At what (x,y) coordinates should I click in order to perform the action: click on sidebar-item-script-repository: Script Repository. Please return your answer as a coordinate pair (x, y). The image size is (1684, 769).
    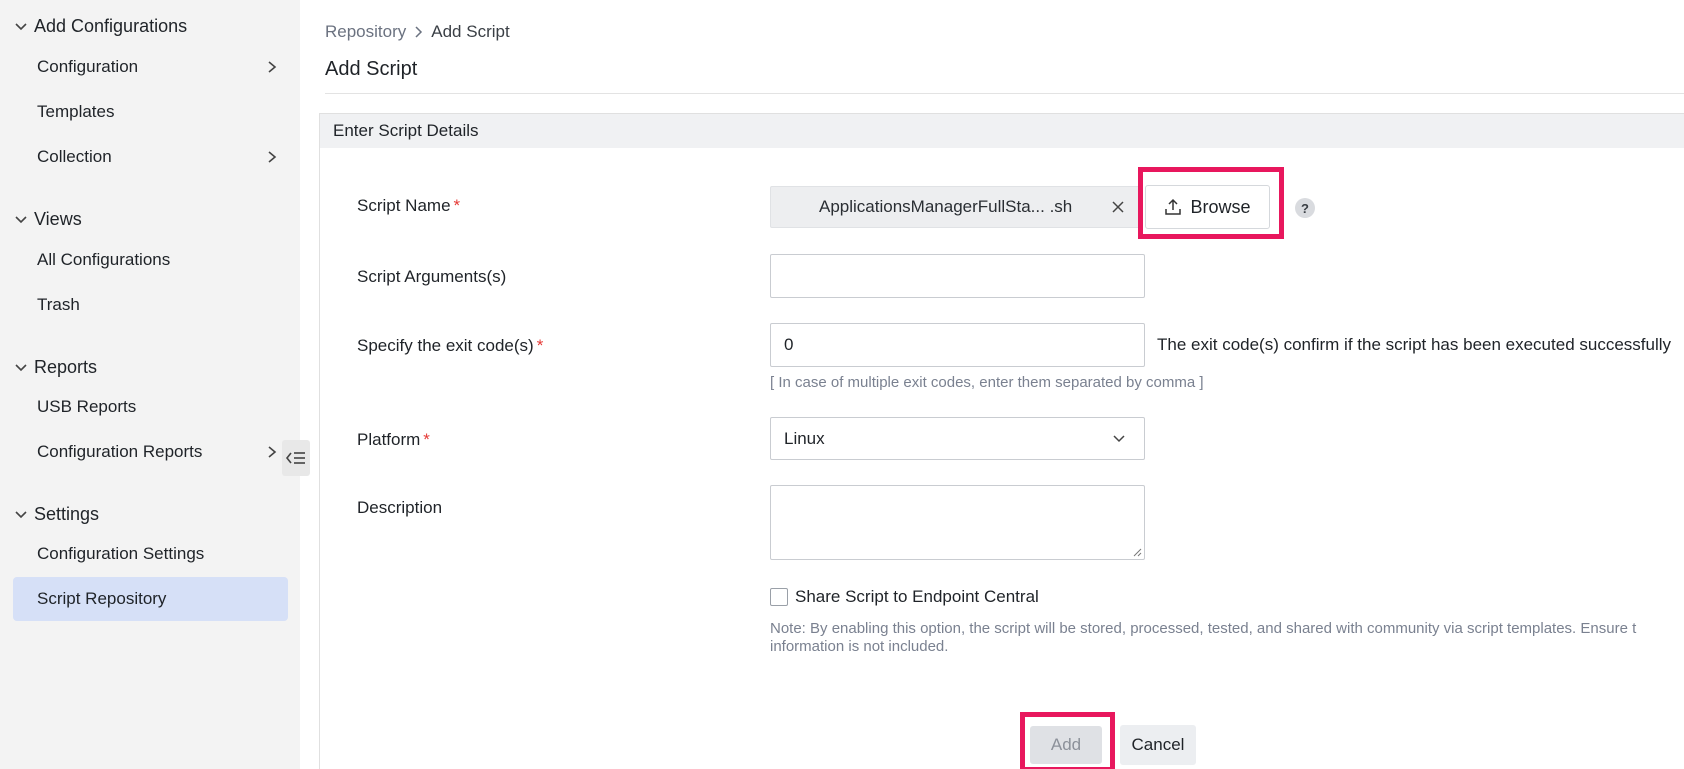
    Looking at the image, I should click on (150, 599).